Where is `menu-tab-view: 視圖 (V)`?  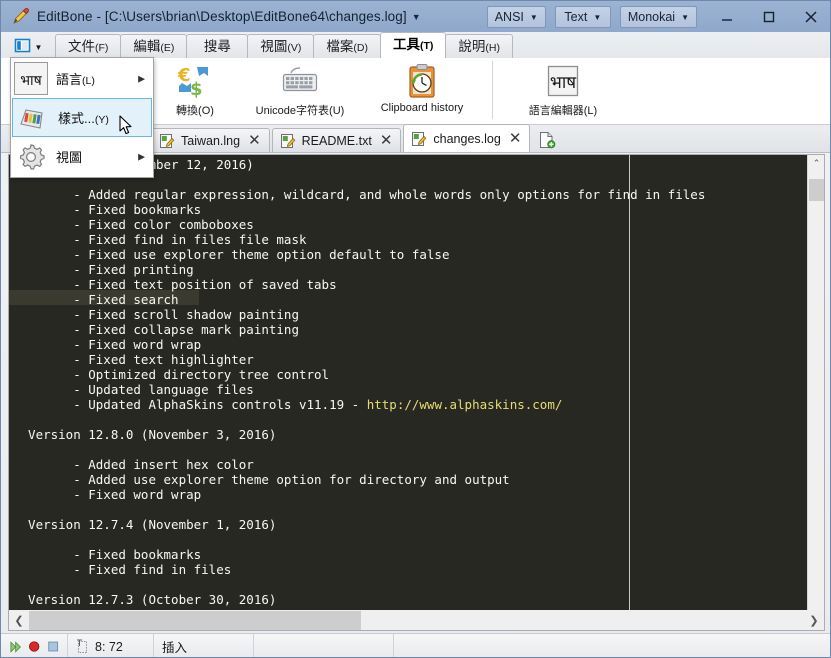 menu-tab-view: 視圖 (V) is located at coordinates (281, 46).